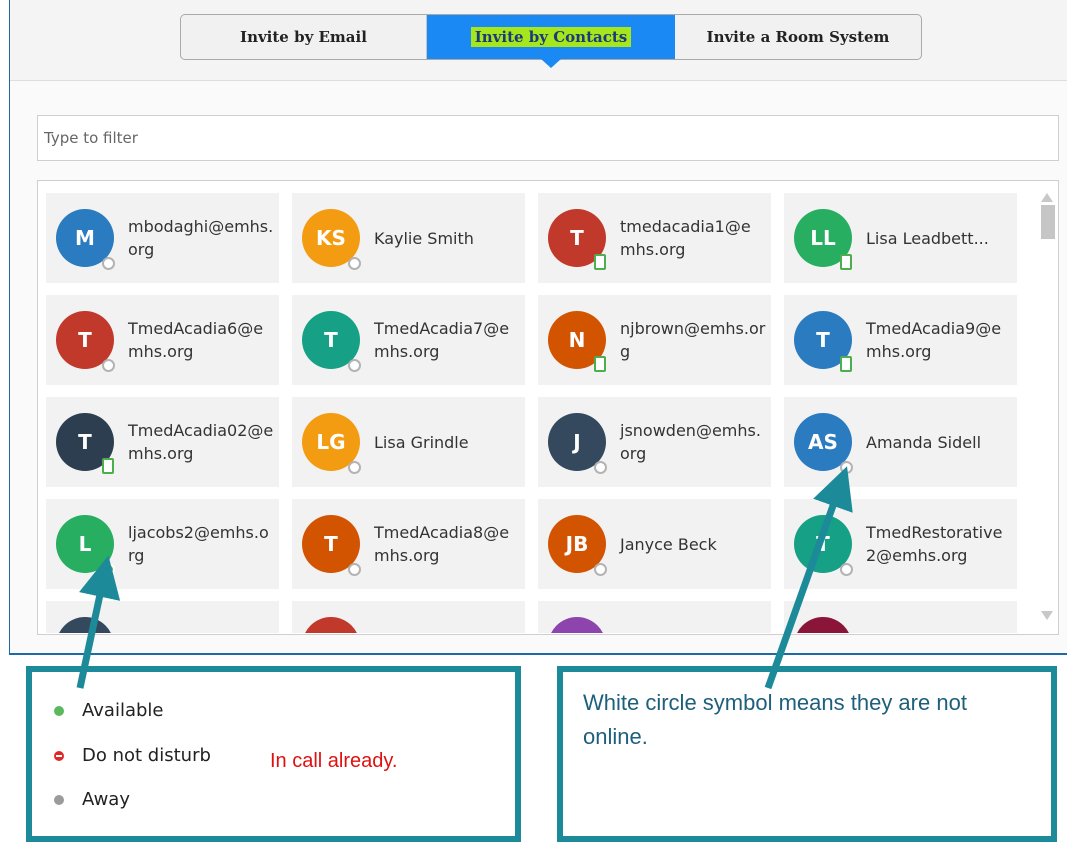 Image resolution: width=1067 pixels, height=842 pixels. I want to click on contact-name: TmedAcadia02@emhs.org, so click(201, 442).